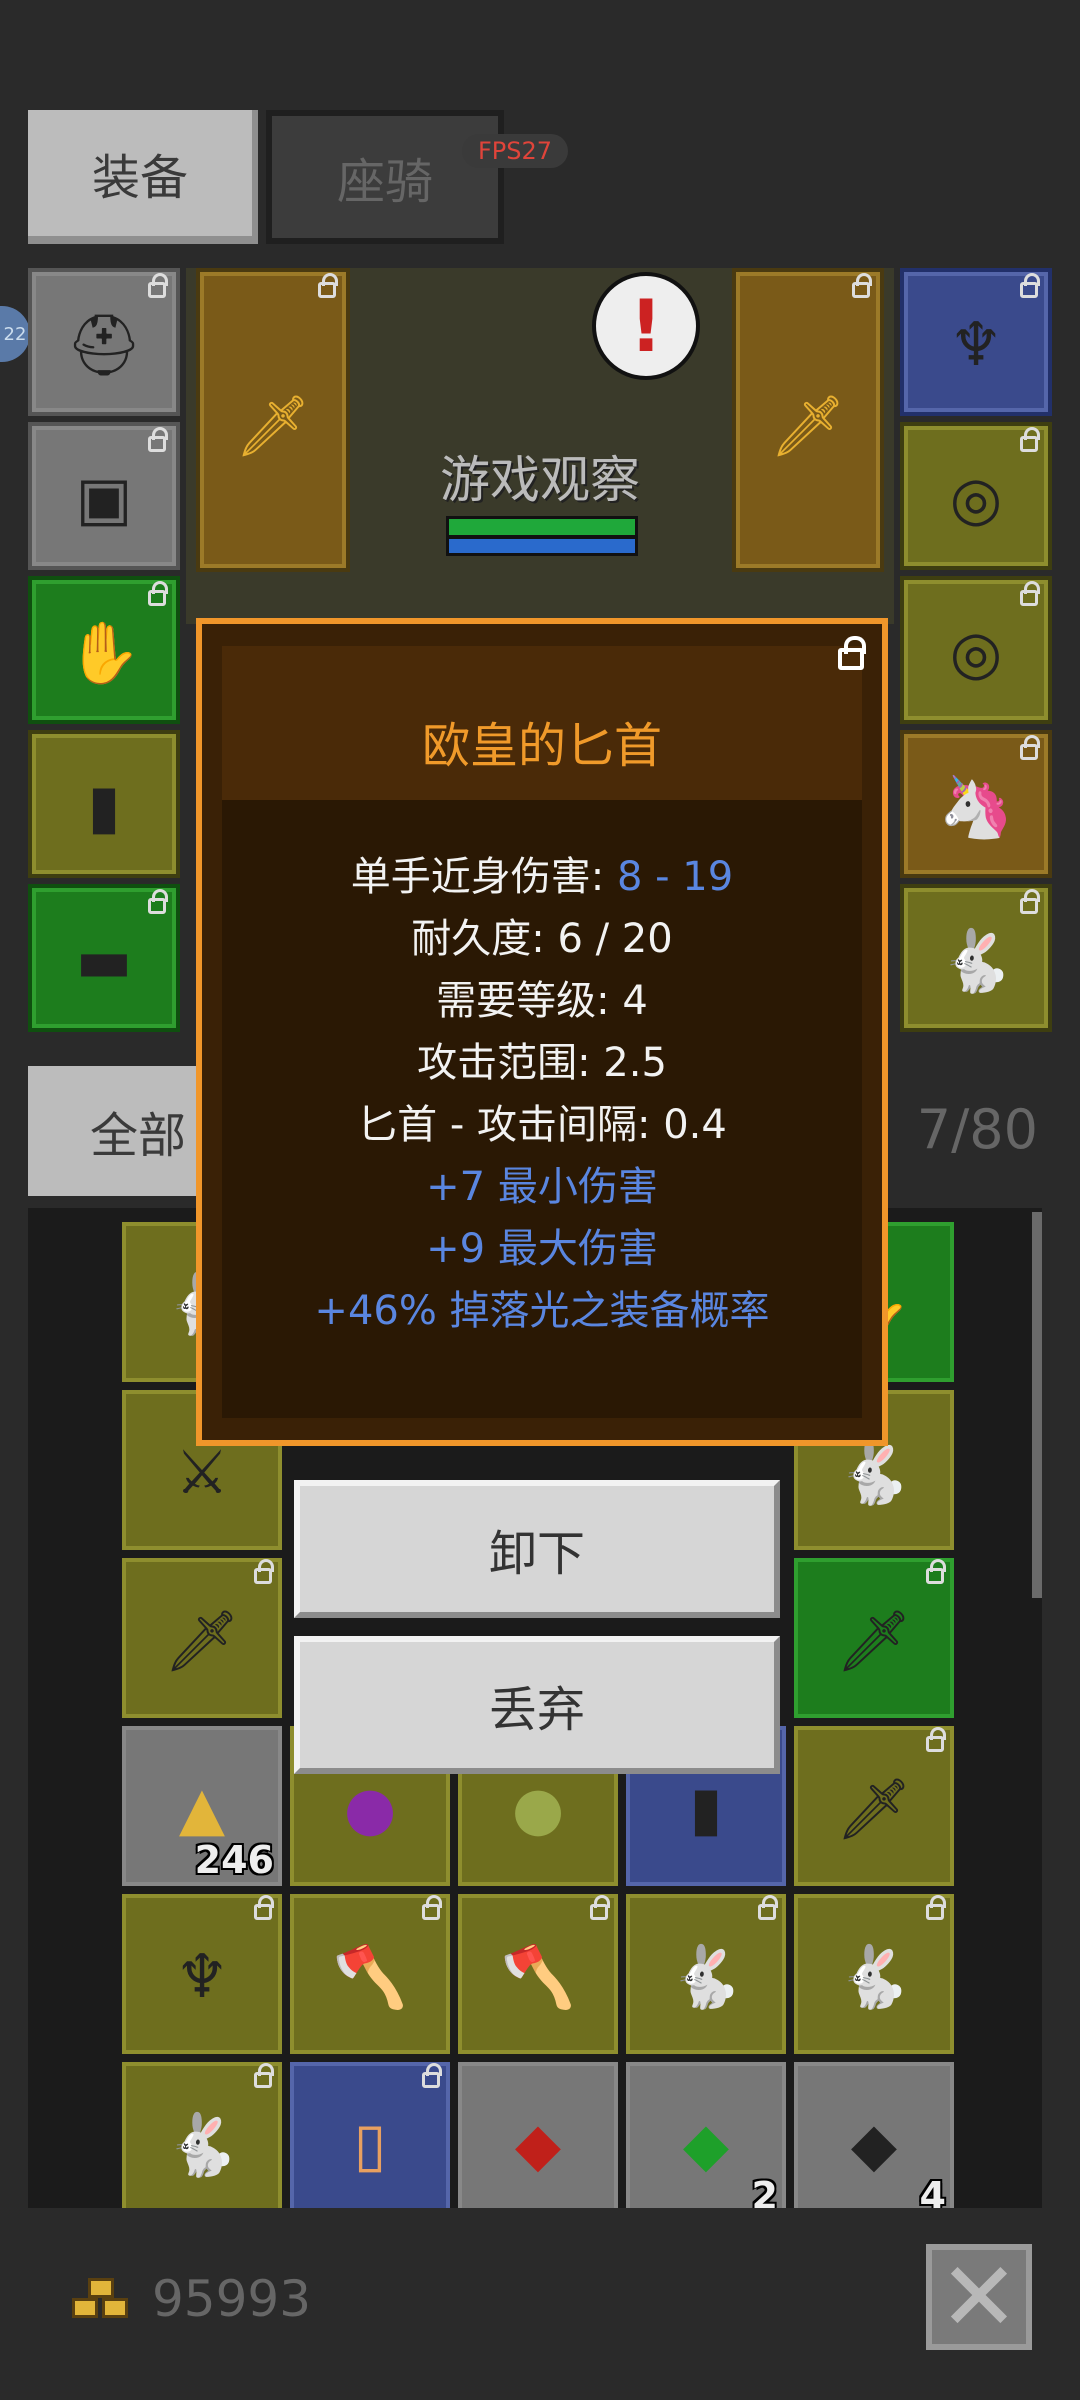 This screenshot has height=2400, width=1080. What do you see at coordinates (874, 2145) in the screenshot?
I see `dark-gem-icon: ◆` at bounding box center [874, 2145].